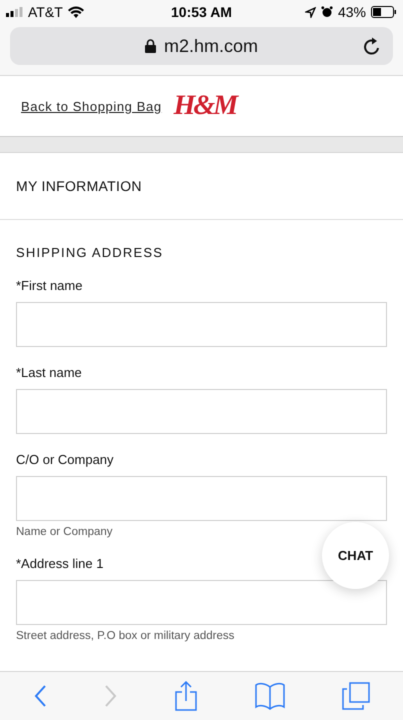 The height and width of the screenshot is (720, 403). I want to click on battery-percent: 43%, so click(352, 12).